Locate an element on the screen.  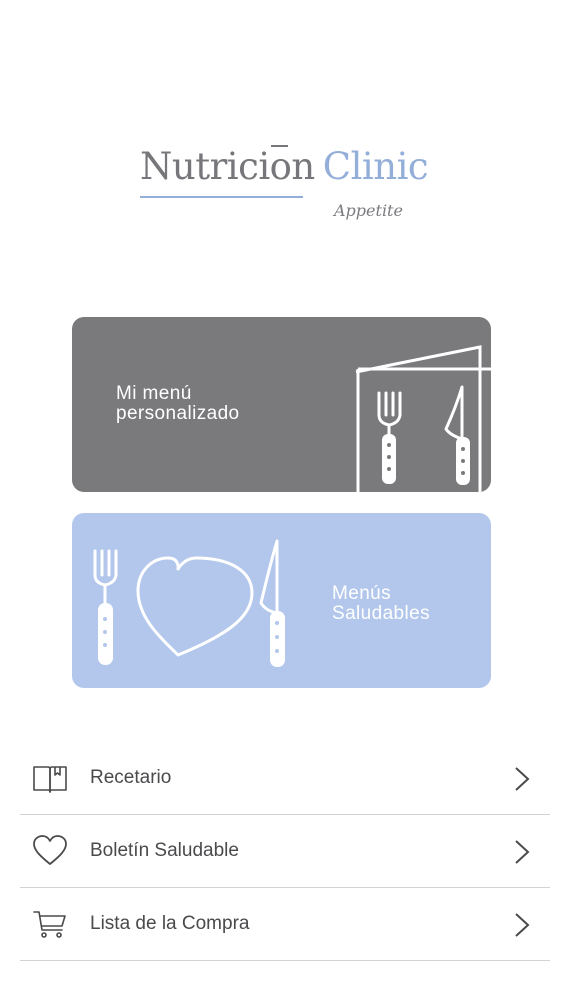
menu-book-icon is located at coordinates (423, 418).